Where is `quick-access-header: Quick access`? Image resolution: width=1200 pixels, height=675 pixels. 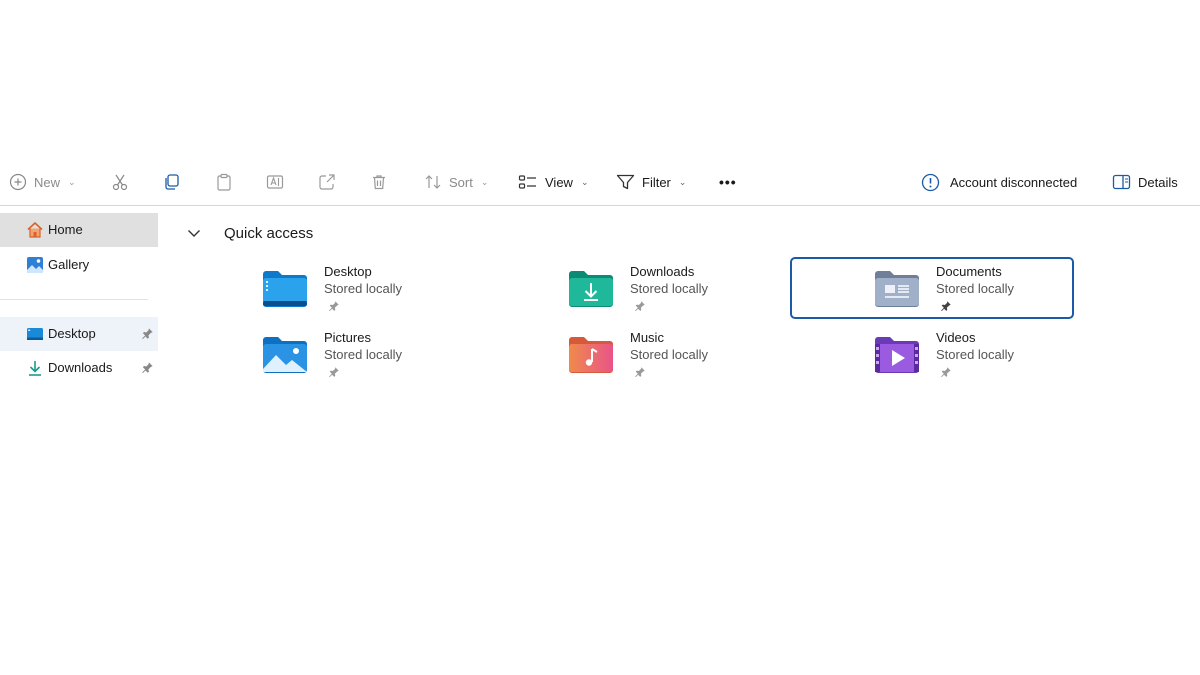
quick-access-header: Quick access is located at coordinates (249, 233).